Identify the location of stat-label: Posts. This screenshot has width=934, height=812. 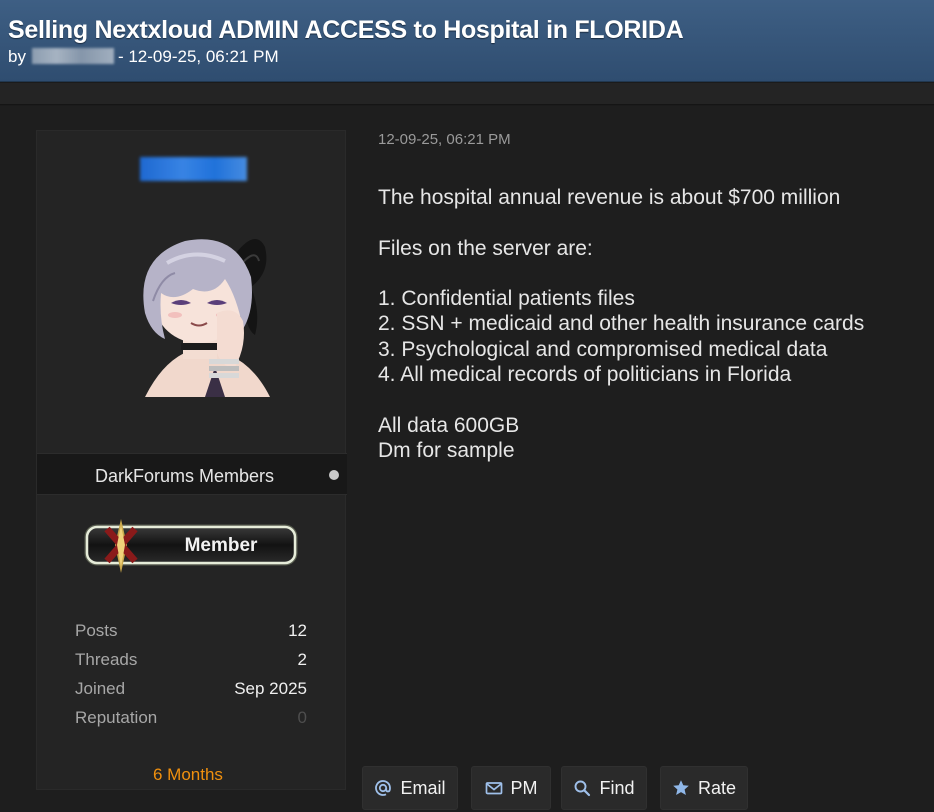
(96, 630).